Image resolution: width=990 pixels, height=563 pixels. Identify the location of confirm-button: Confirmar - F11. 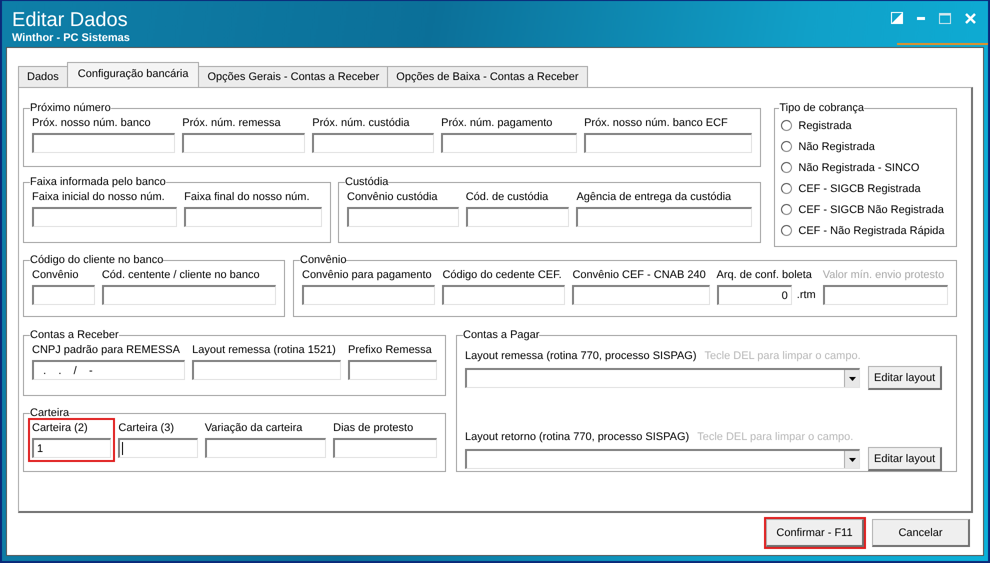
(815, 533).